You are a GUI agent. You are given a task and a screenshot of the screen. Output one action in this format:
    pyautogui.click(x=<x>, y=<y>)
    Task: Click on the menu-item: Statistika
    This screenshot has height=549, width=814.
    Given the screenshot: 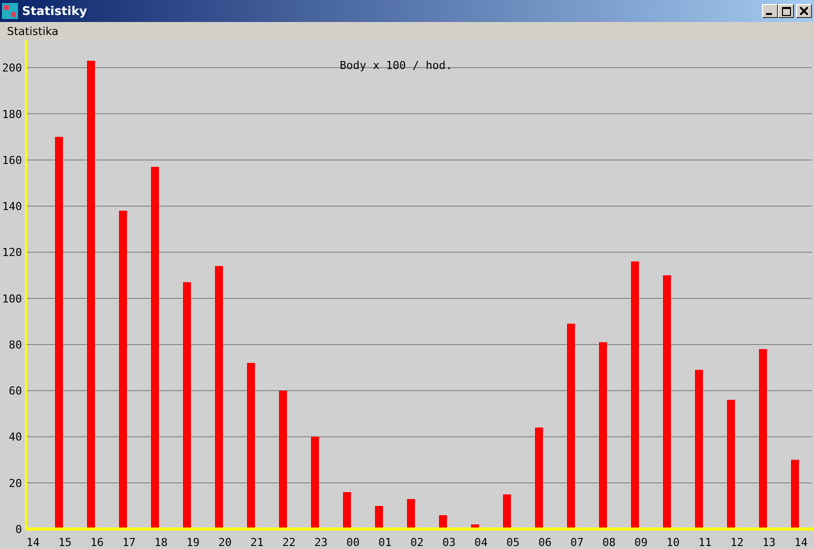 What is the action you would take?
    pyautogui.click(x=33, y=31)
    